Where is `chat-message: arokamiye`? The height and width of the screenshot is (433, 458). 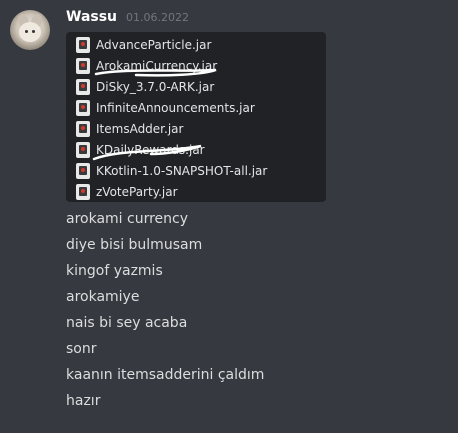 chat-message: arokamiye is located at coordinates (165, 299).